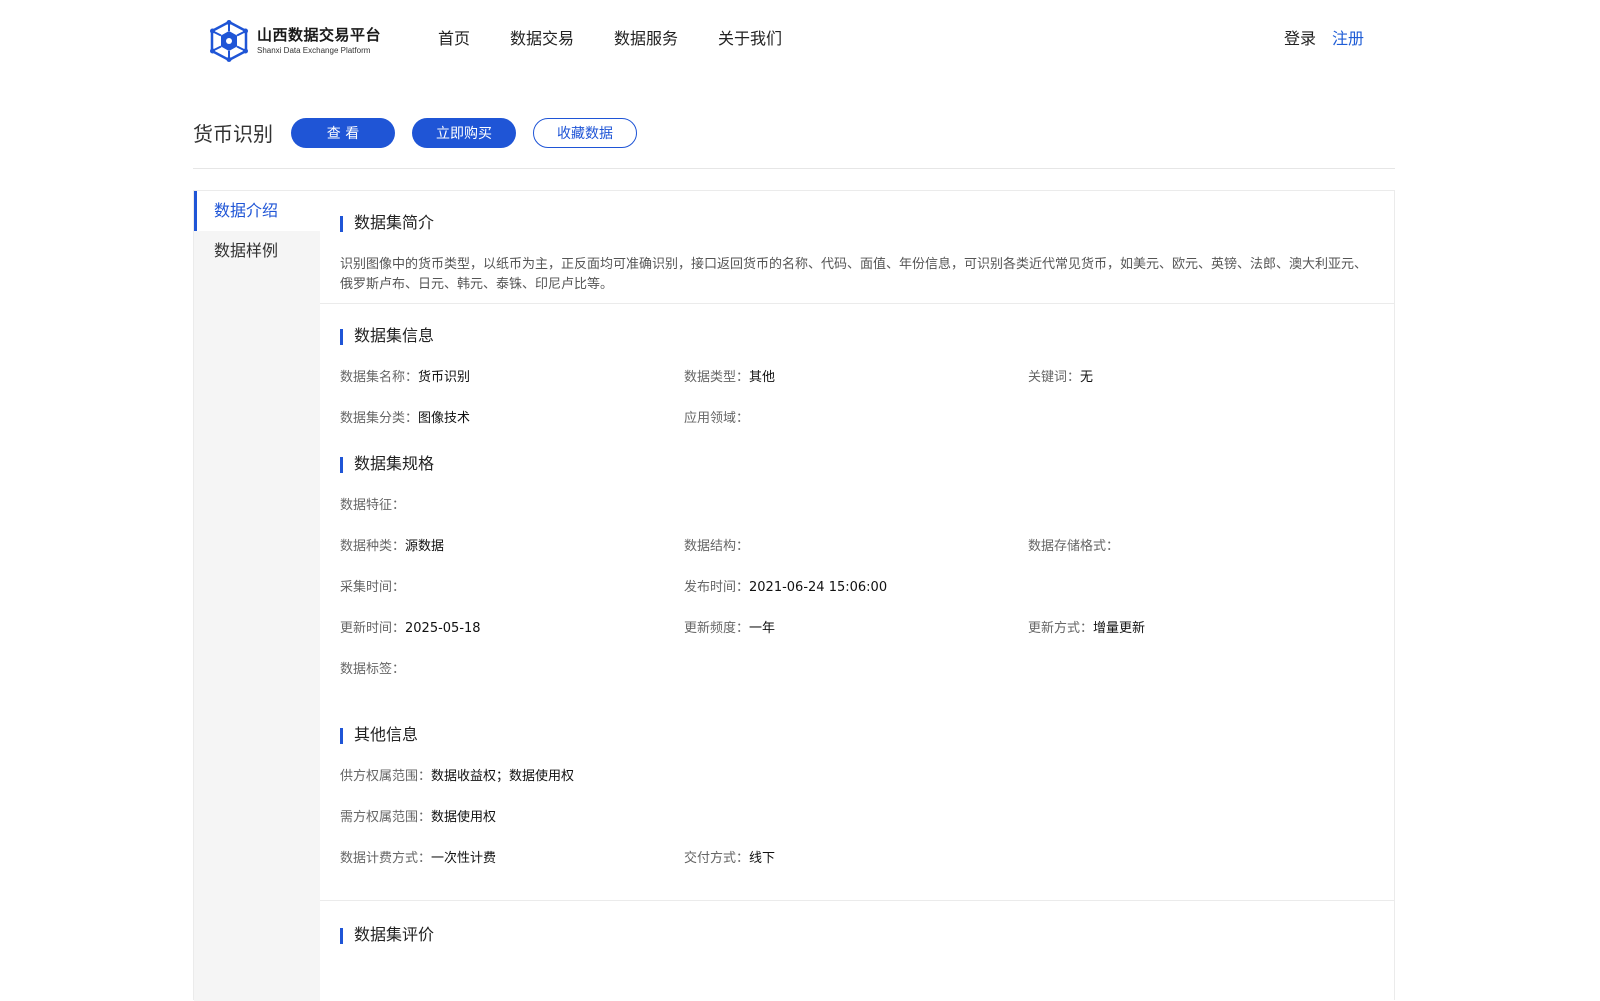  Describe the element at coordinates (379, 377) in the screenshot. I see `field-label: 数据集名称：` at that location.